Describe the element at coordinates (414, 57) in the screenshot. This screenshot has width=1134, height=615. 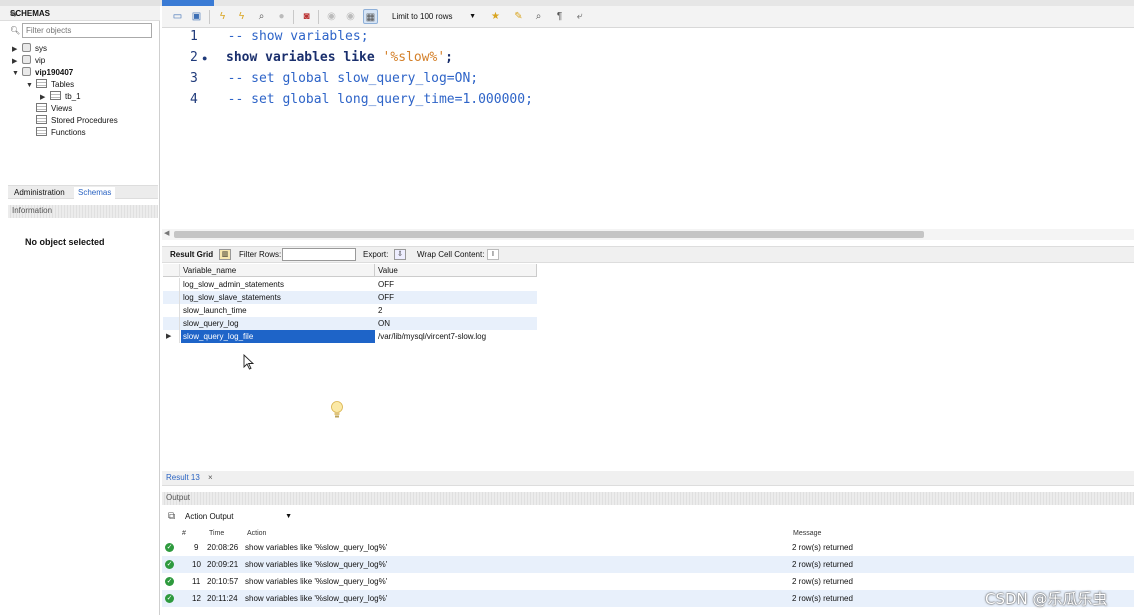
I see `code-string: '%slow%'` at that location.